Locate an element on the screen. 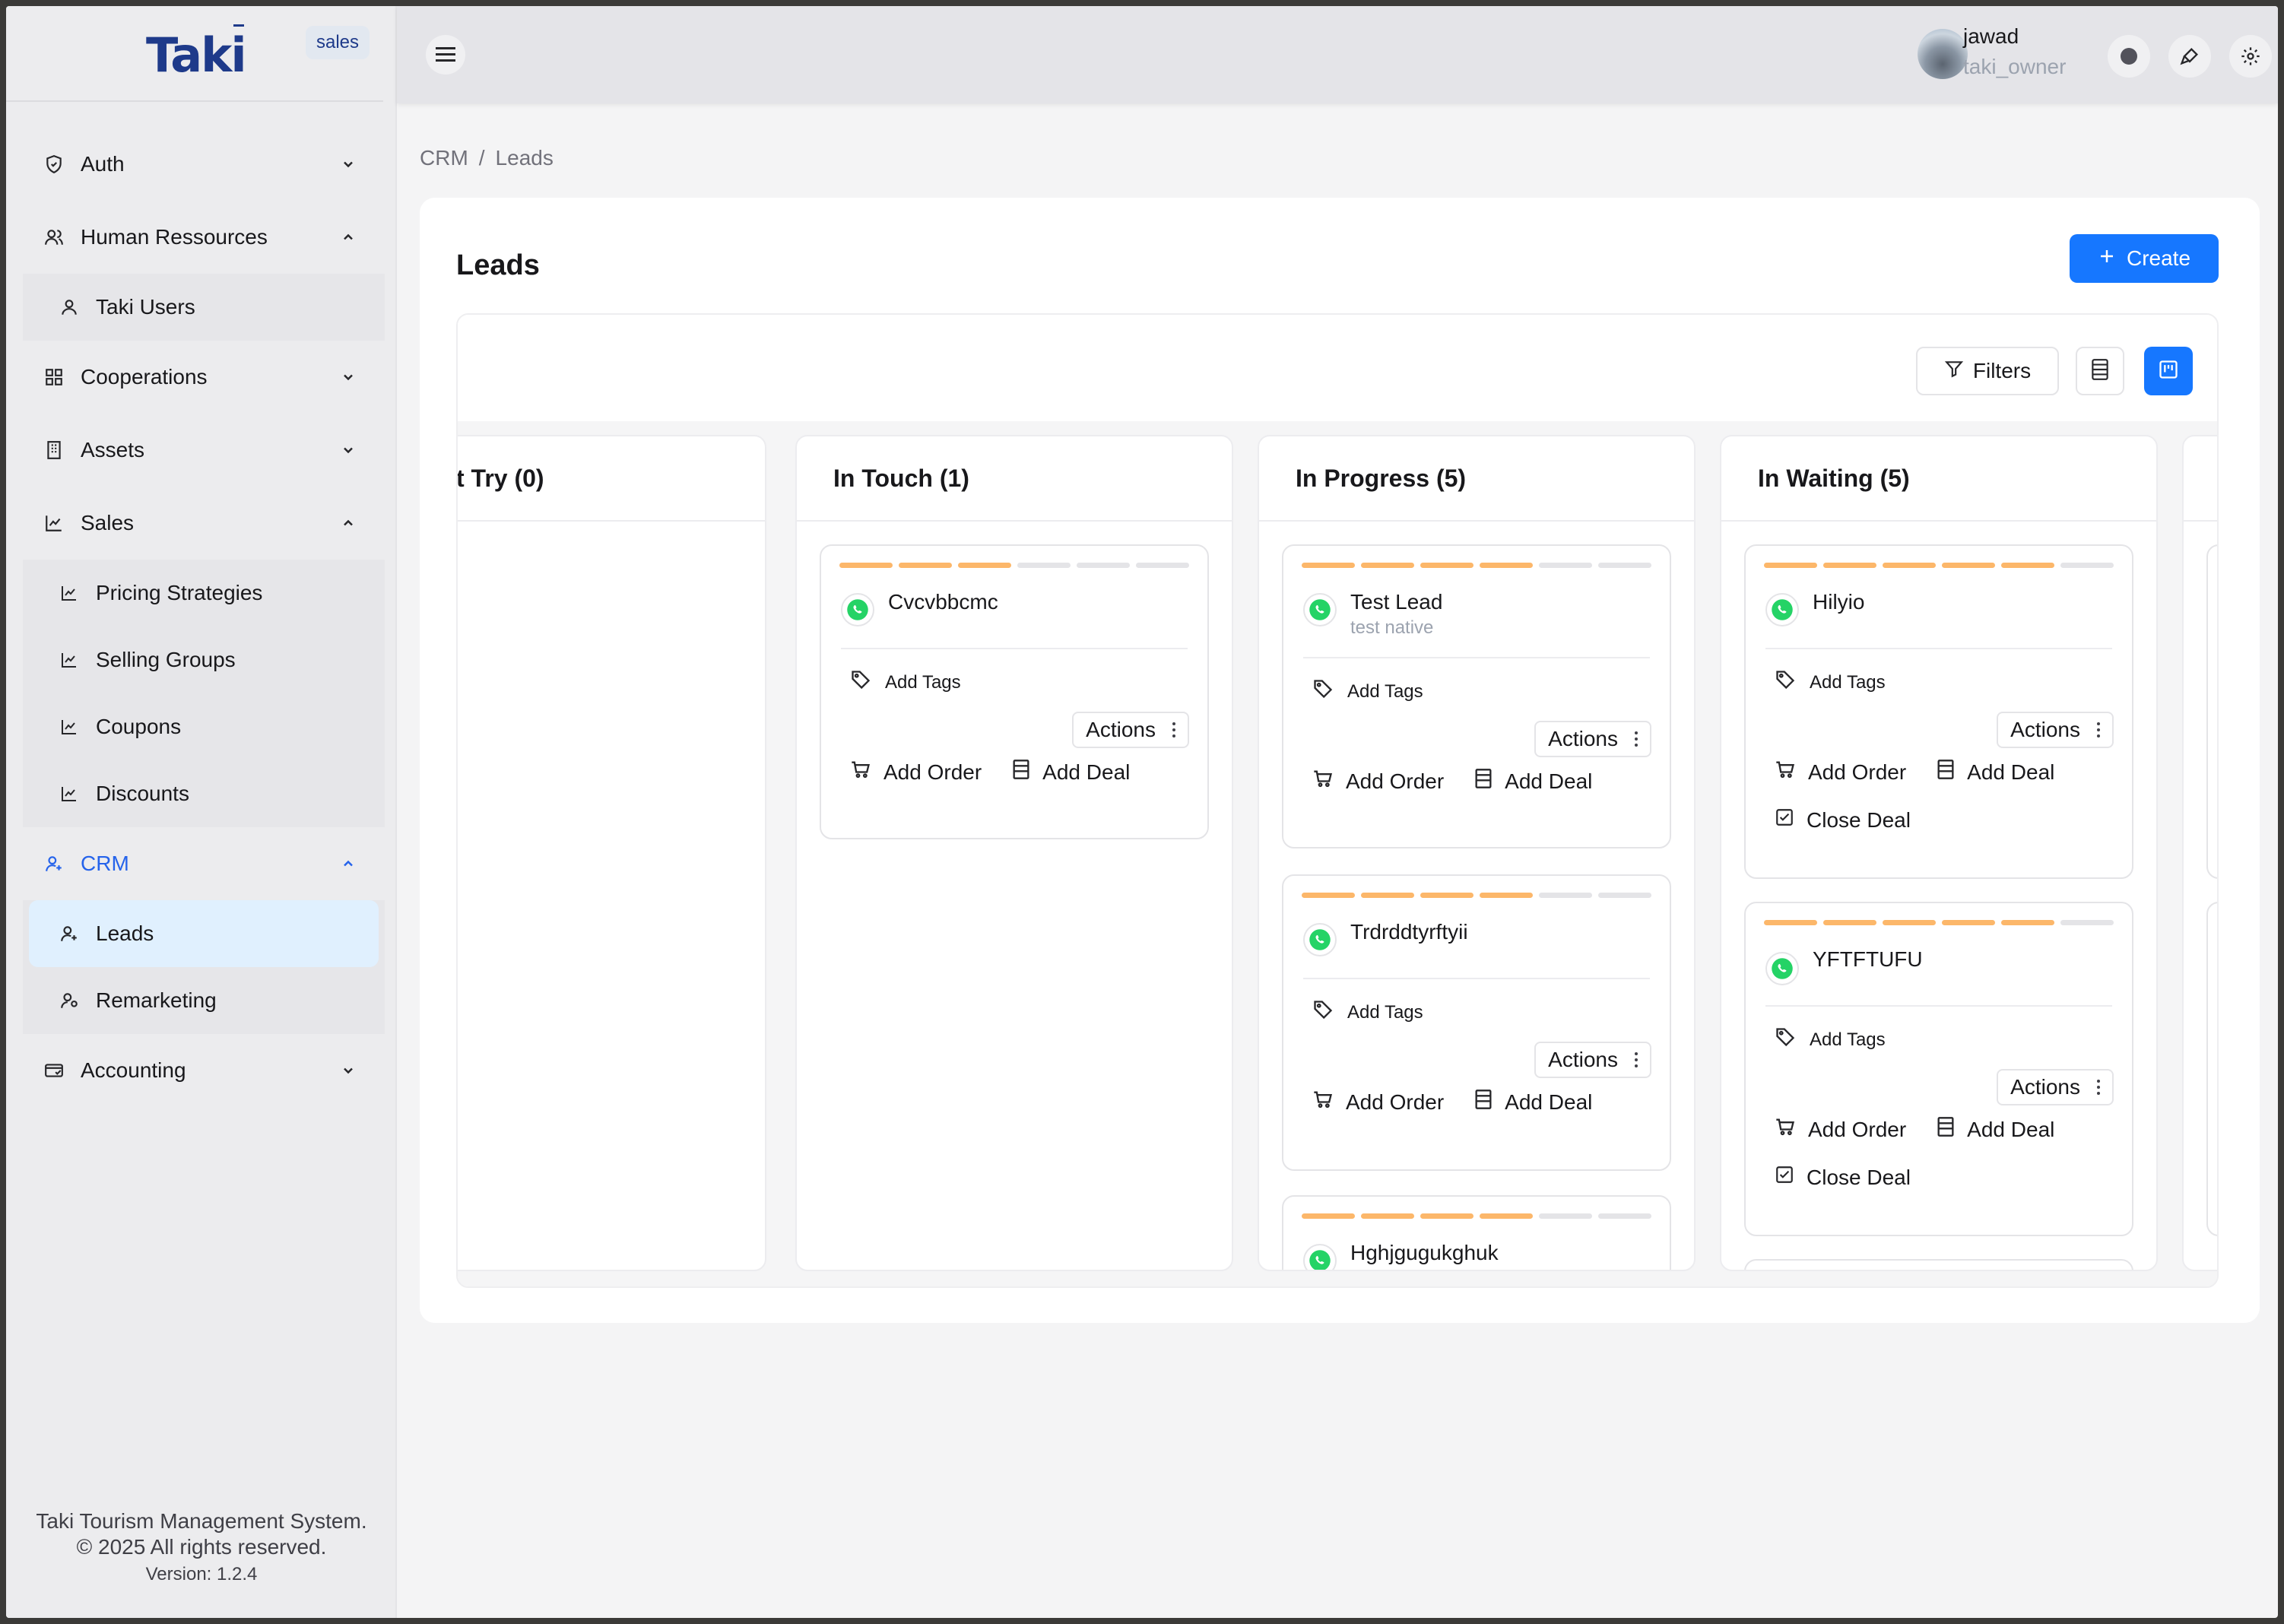 The image size is (2284, 1624). lane-in-touch: In Touch (1) Cvcvbbcmc Add Tags Actions is located at coordinates (1014, 853).